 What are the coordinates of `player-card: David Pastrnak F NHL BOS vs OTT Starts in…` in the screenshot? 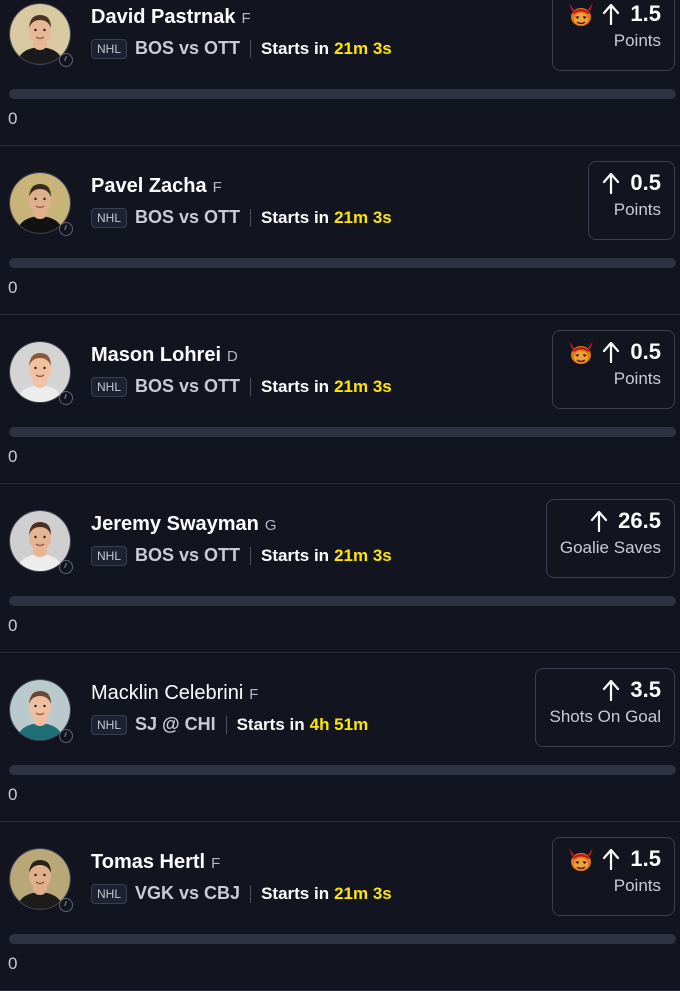 It's located at (340, 73).